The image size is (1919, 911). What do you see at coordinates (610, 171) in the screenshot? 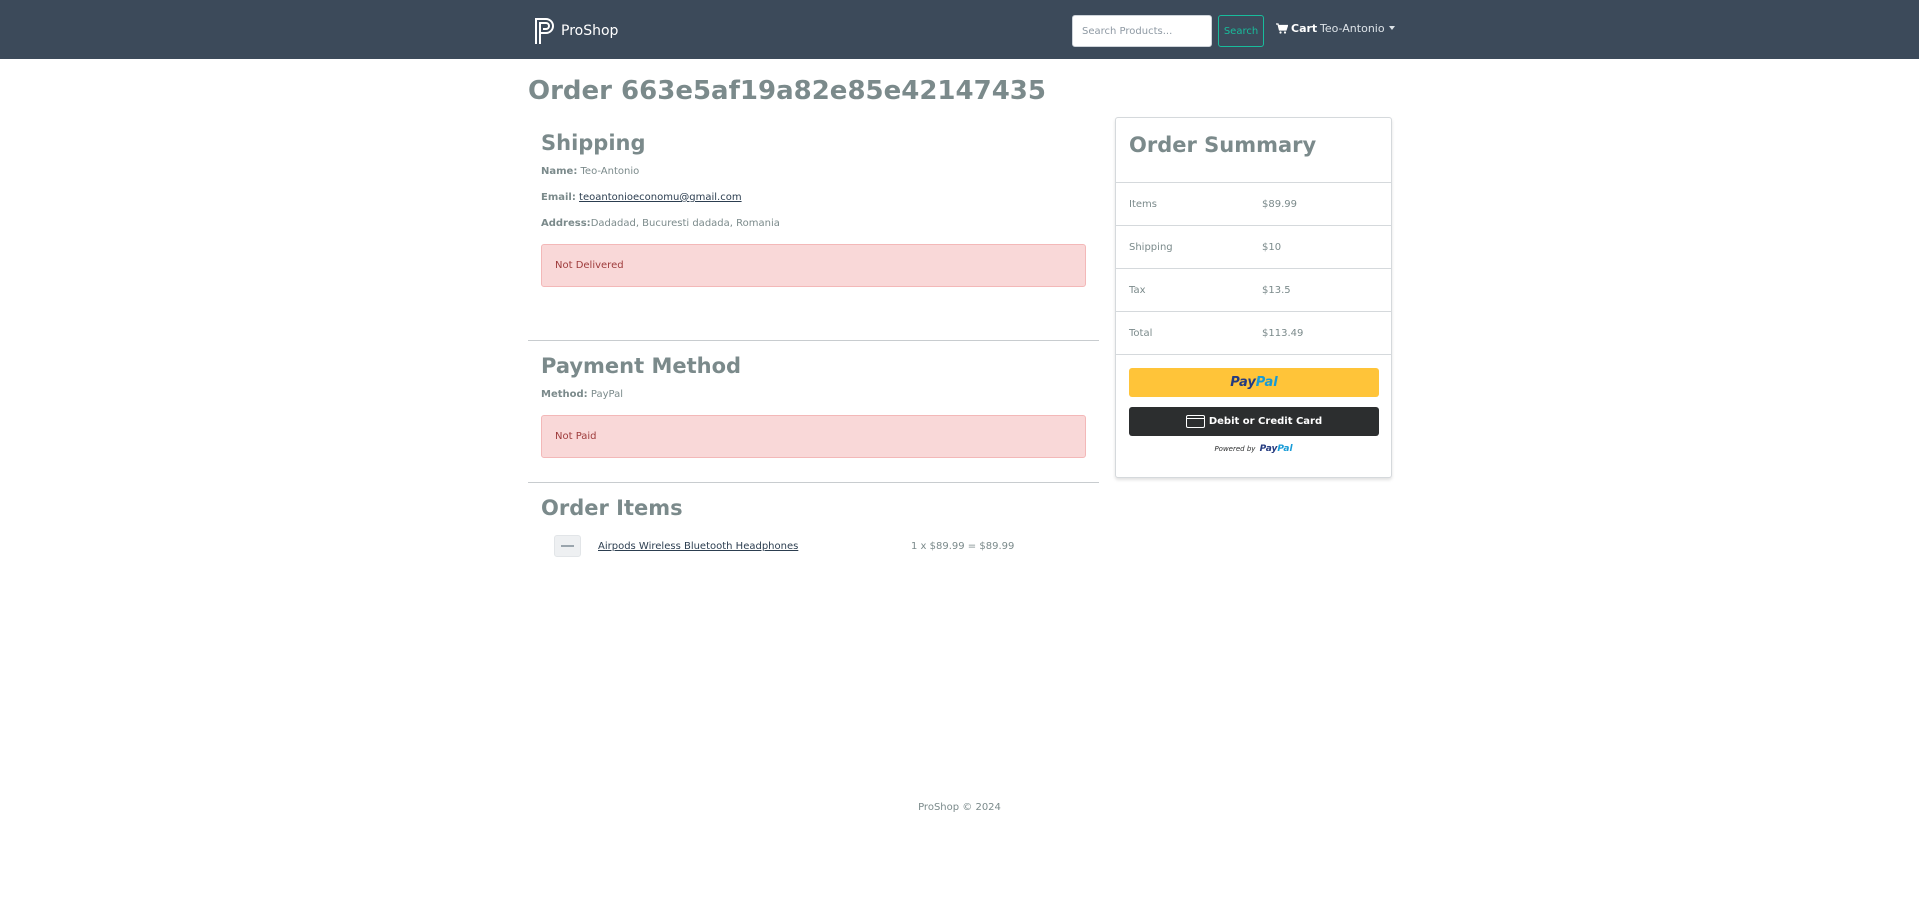
I see `name-value: Teo-Antonio` at bounding box center [610, 171].